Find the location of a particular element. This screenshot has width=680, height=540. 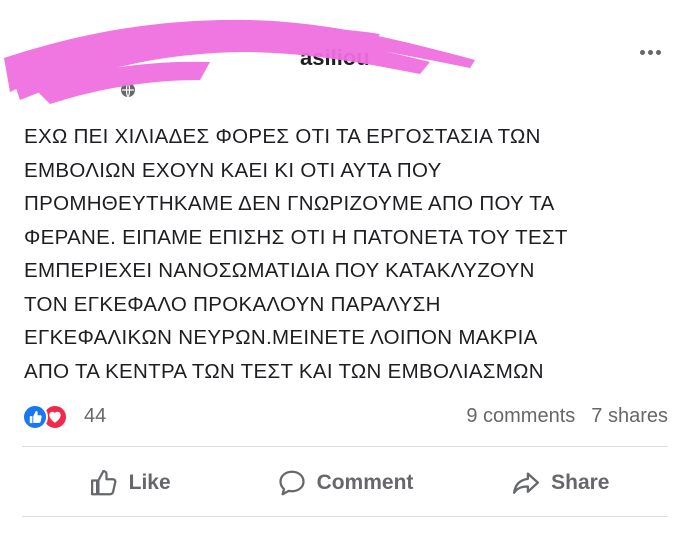

more-options-icon is located at coordinates (650, 52).